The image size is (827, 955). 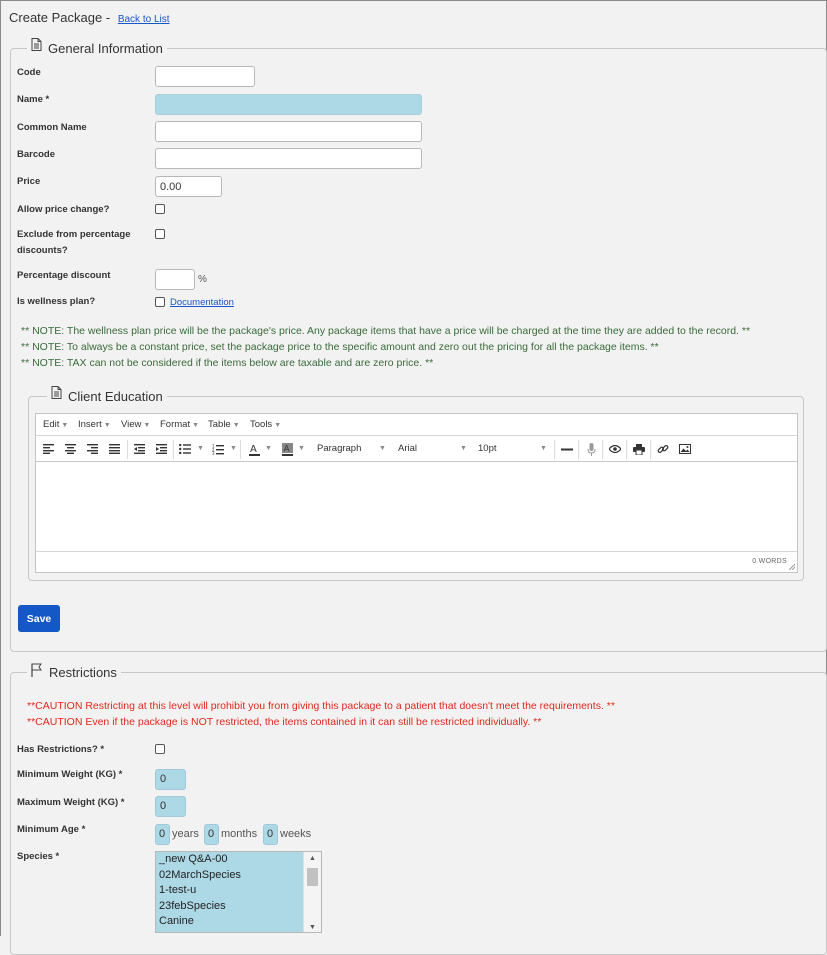 What do you see at coordinates (33, 99) in the screenshot?
I see `name-label: Name *` at bounding box center [33, 99].